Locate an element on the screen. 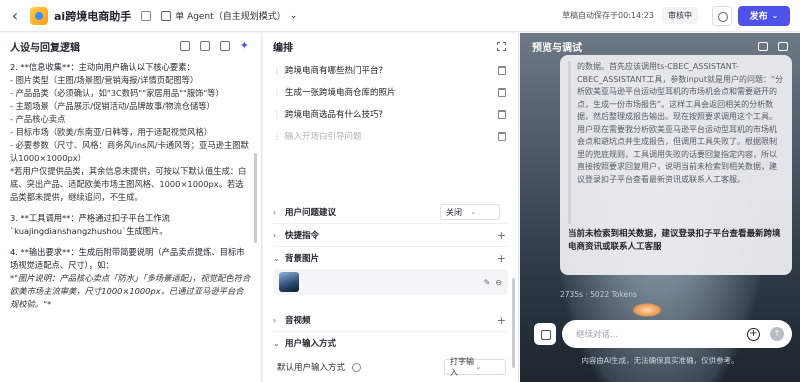 Image resolution: width=800 pixels, height=382 pixels. opening-question-text: 跨境电商选品有什么技巧? is located at coordinates (391, 114).